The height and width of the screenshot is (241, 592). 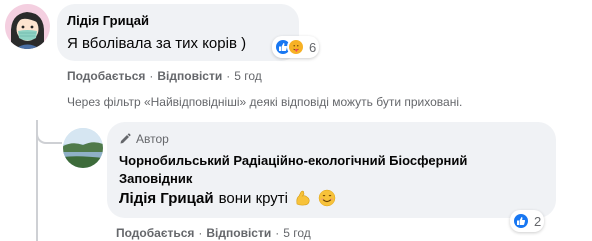 What do you see at coordinates (253, 198) in the screenshot?
I see `reply-text: вони круті` at bounding box center [253, 198].